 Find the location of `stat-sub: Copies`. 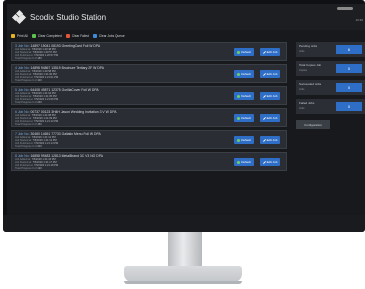

stat-sub: Copies is located at coordinates (303, 70).